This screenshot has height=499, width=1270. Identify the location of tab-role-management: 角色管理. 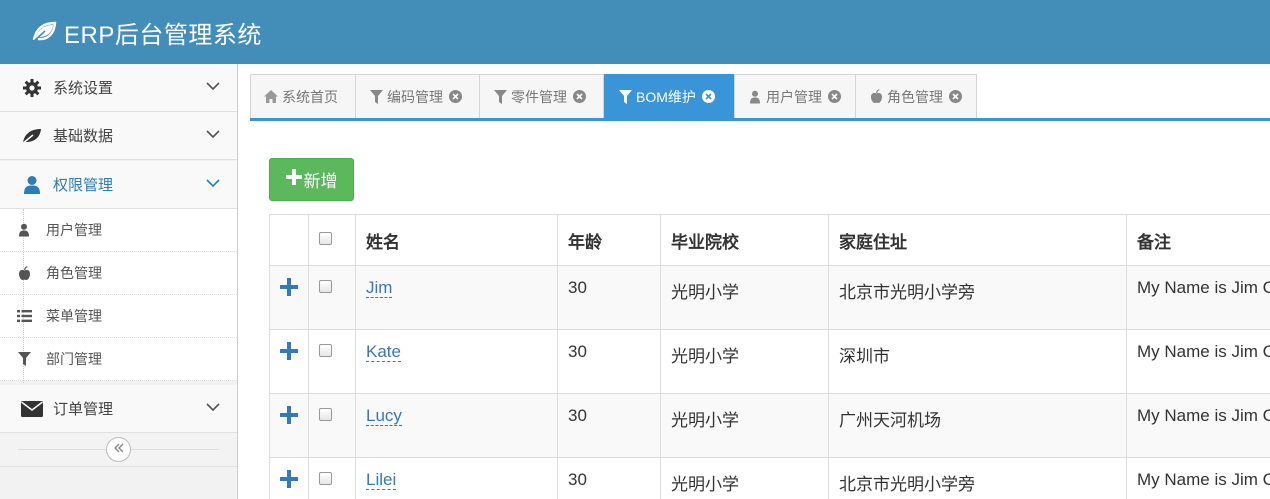
(916, 96).